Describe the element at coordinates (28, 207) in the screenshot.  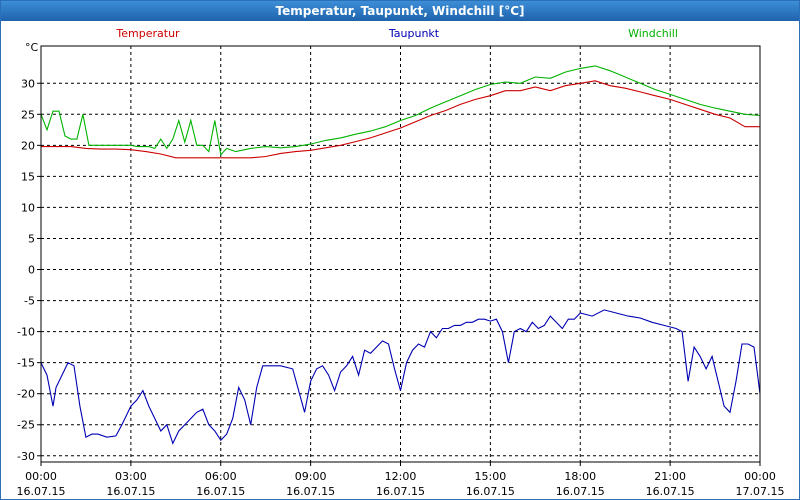
I see `y-tick-label: 10` at that location.